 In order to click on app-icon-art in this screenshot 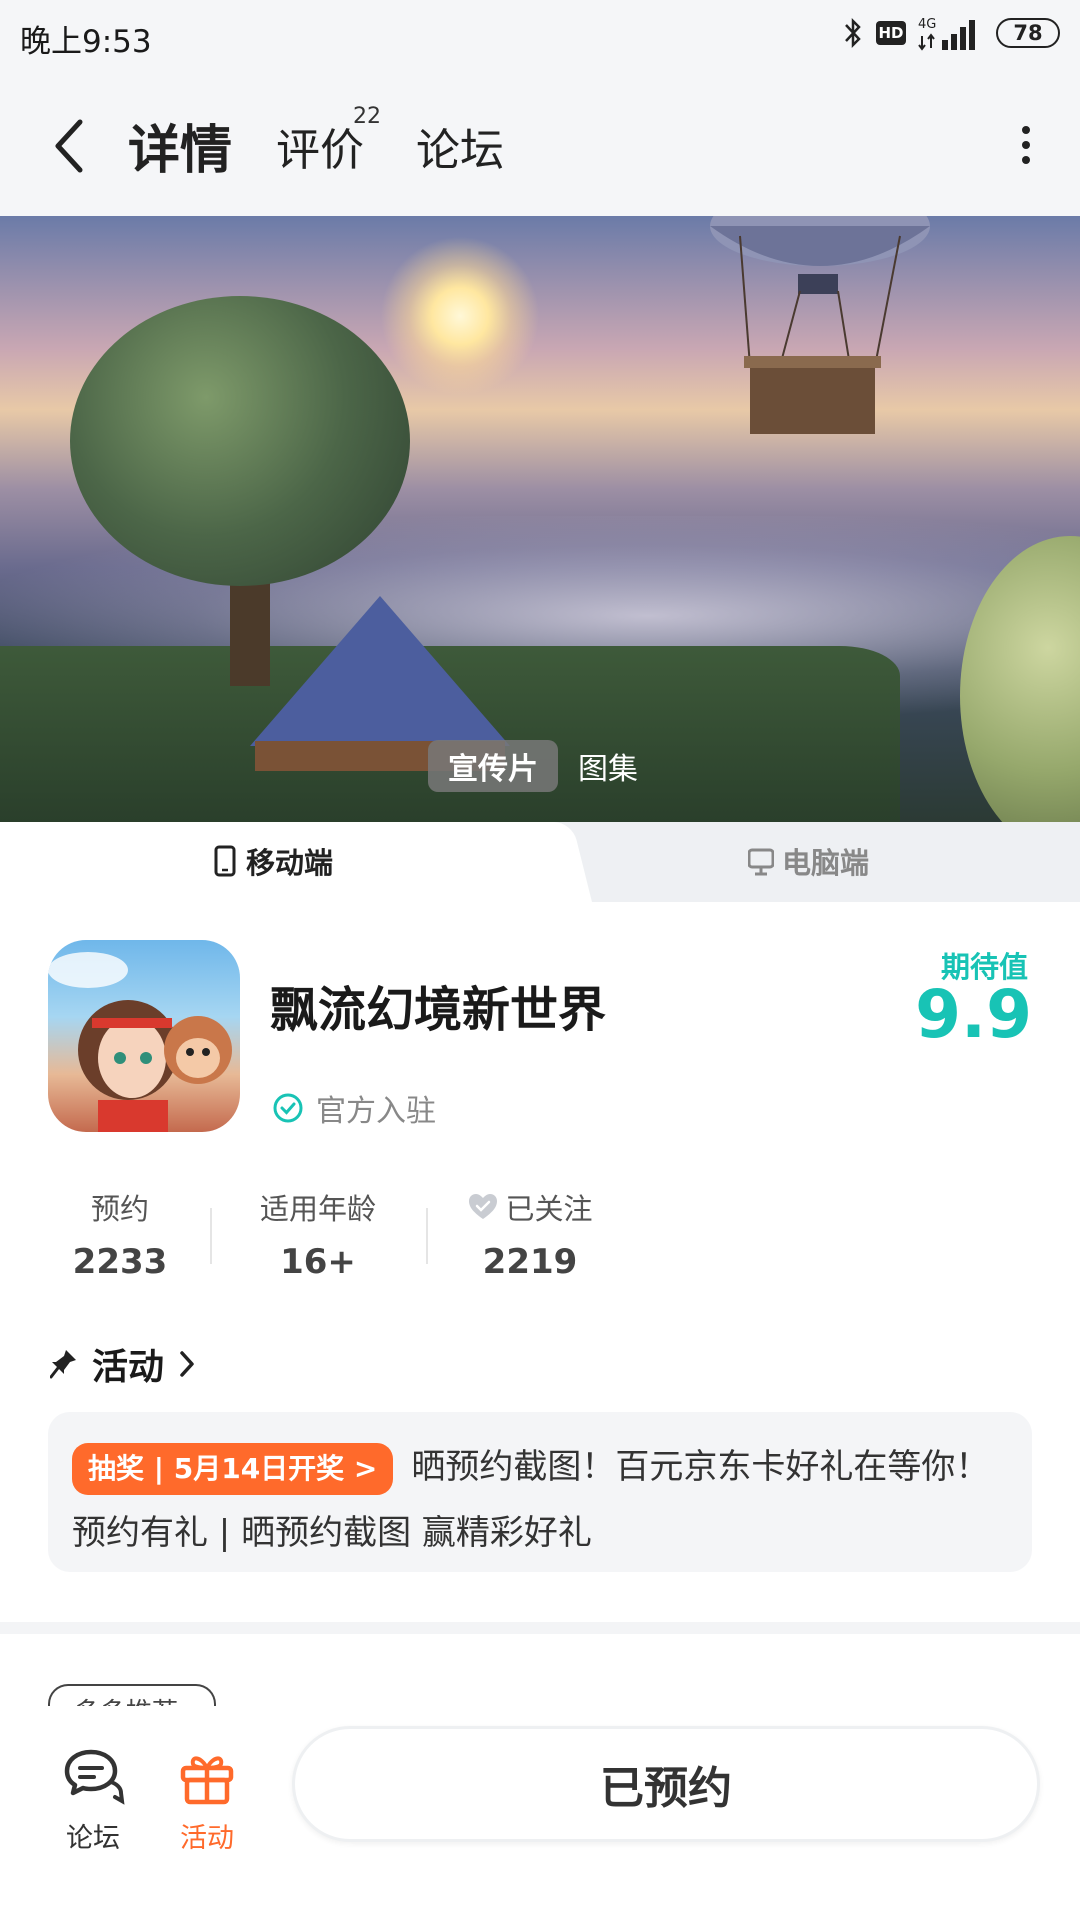, I will do `click(140, 1042)`.